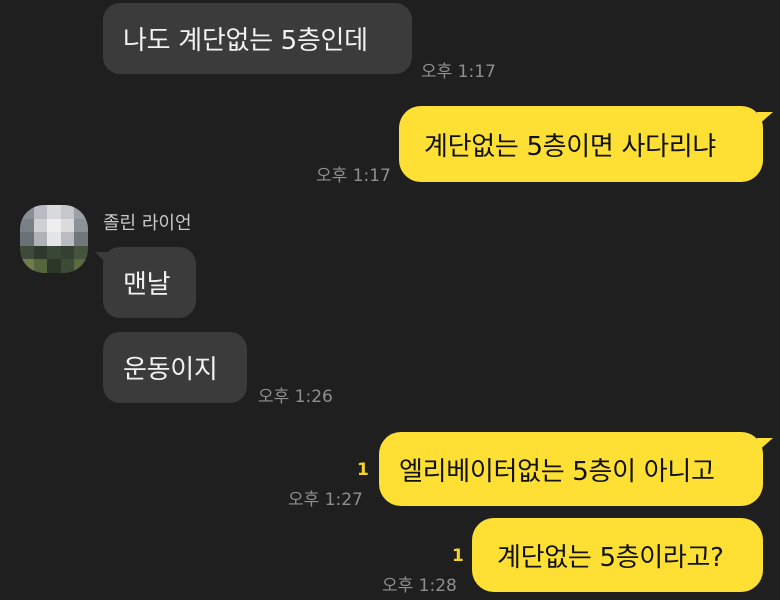 This screenshot has width=780, height=600. I want to click on outgoing-message-bubble: 계단없는 5층이라고?, so click(617, 555).